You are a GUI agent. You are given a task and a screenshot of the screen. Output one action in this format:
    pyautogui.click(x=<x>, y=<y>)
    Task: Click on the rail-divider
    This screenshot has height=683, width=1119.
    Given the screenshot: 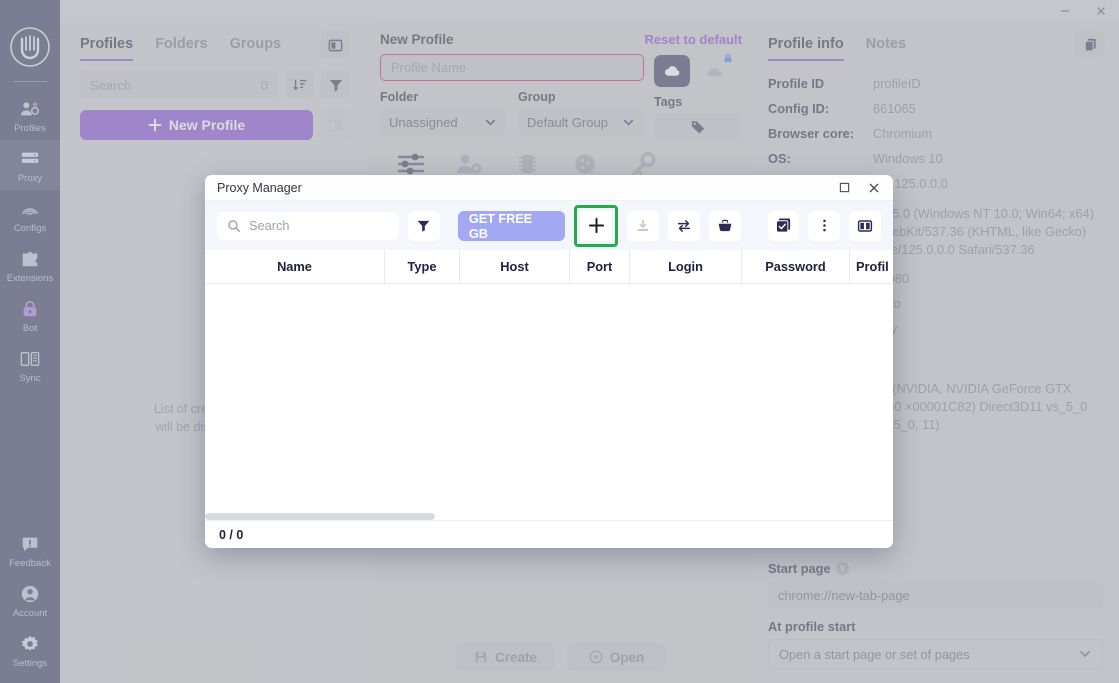 What is the action you would take?
    pyautogui.click(x=30, y=81)
    